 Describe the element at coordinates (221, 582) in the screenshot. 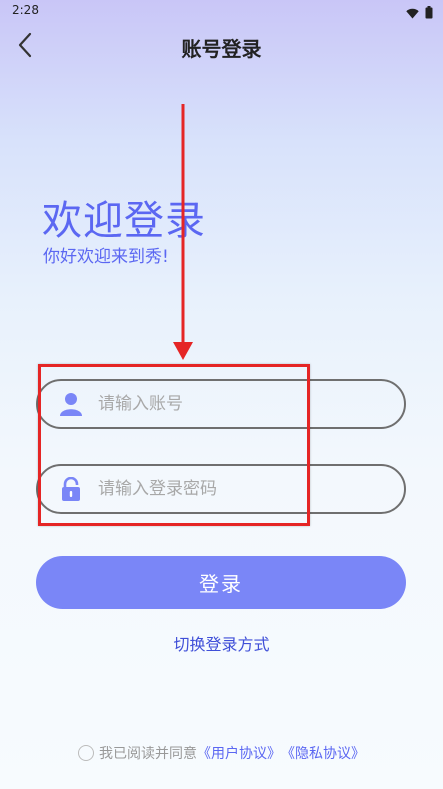

I see `login-button: 登录` at that location.